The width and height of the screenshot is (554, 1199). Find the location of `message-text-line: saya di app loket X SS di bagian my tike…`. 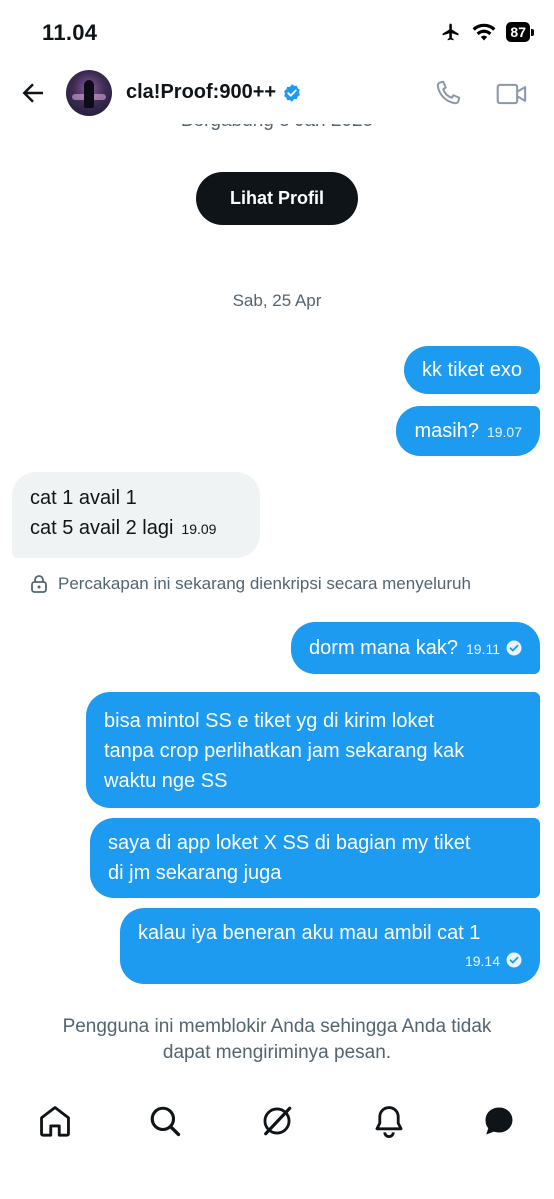

message-text-line: saya di app loket X SS di bagian my tike… is located at coordinates (289, 843).